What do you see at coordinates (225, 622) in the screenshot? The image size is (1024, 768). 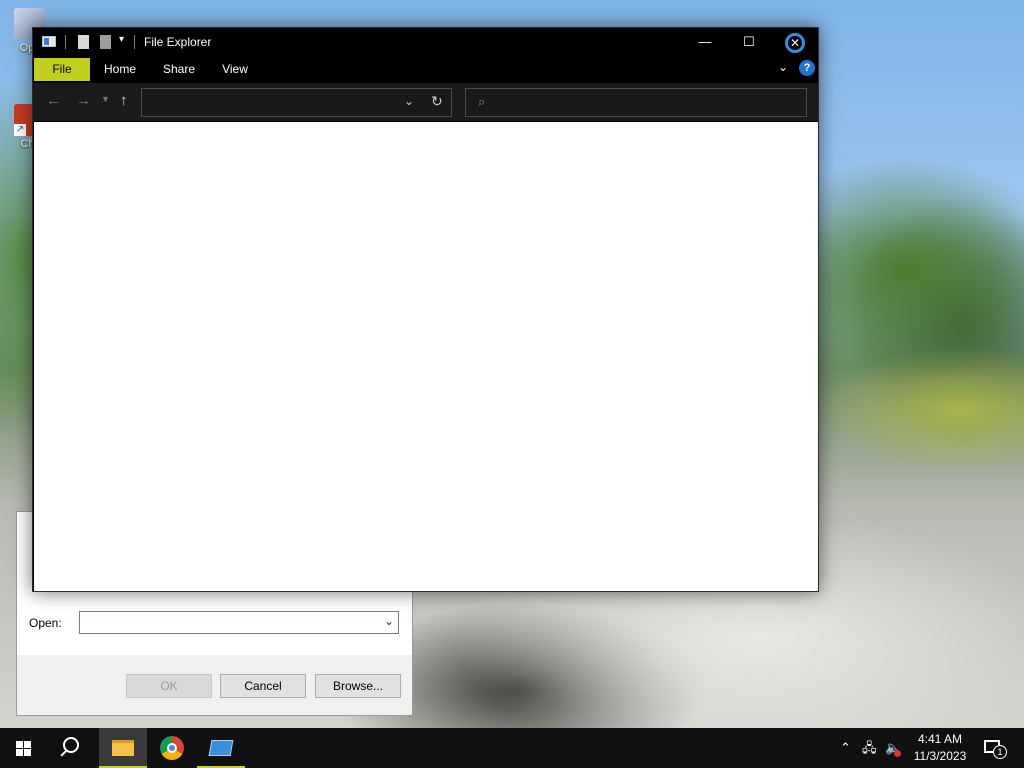 I see `run-open-input` at bounding box center [225, 622].